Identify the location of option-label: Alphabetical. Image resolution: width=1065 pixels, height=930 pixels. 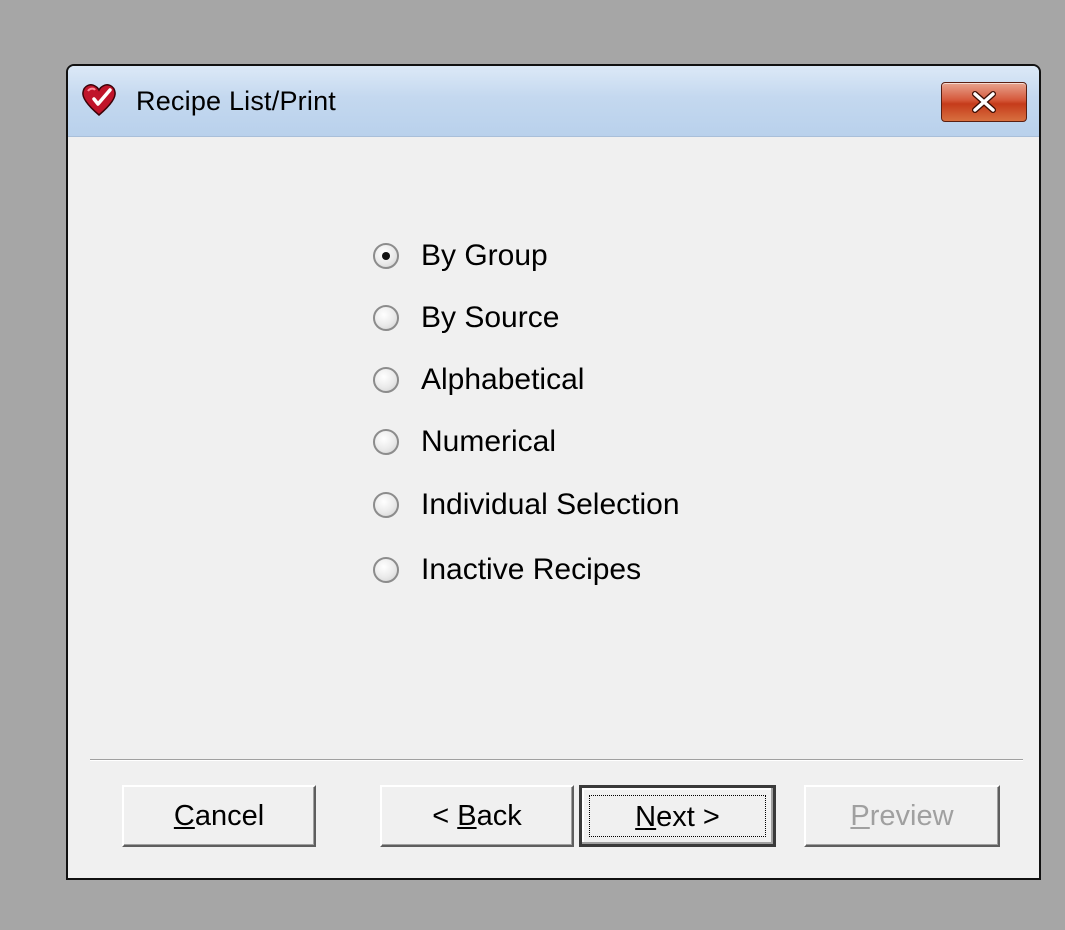
(503, 379).